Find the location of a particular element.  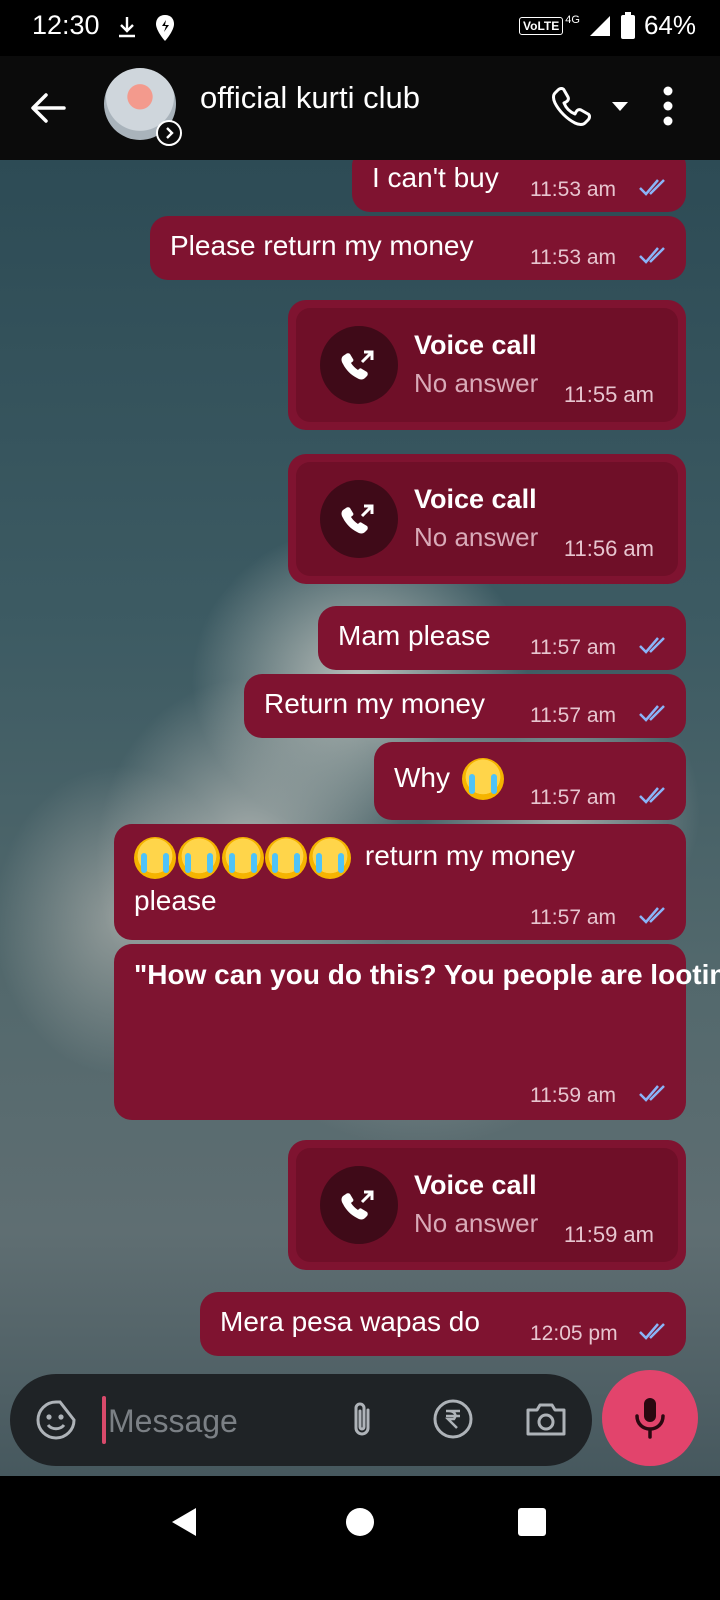

message-bubble: Mera pesa wapas do 12:05 pm is located at coordinates (443, 1324).